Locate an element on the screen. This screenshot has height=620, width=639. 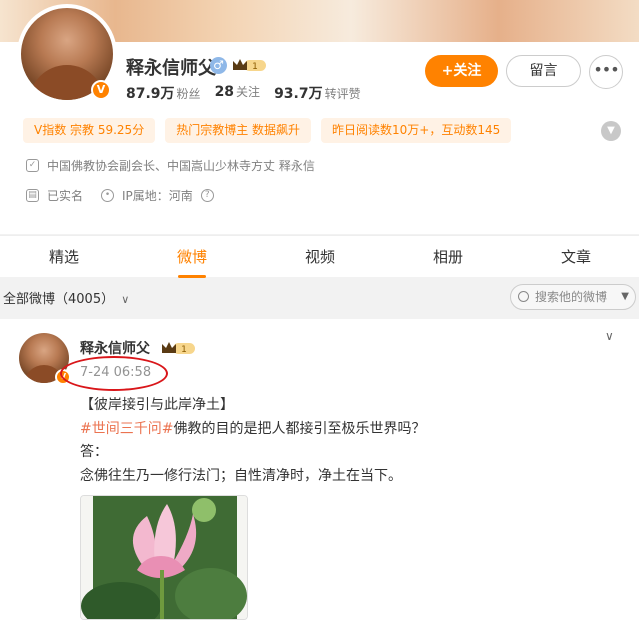
hashtag-link: #世间三千问# is located at coordinates (126, 429).